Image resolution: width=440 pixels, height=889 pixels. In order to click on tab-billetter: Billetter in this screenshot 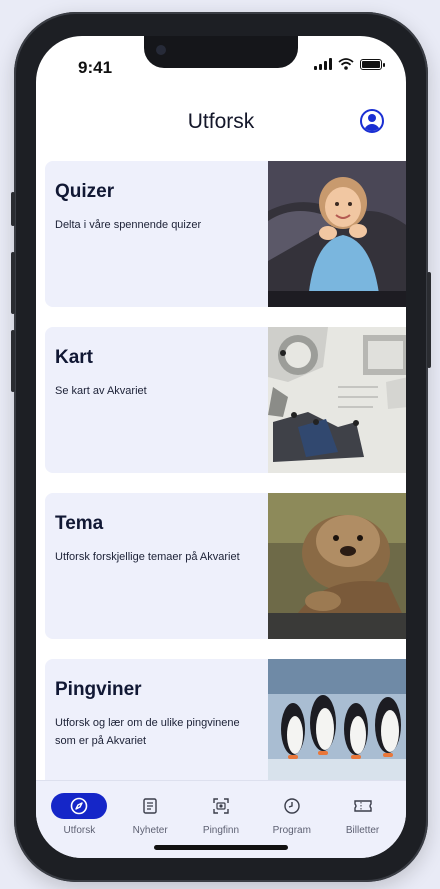, I will do `click(363, 814)`.